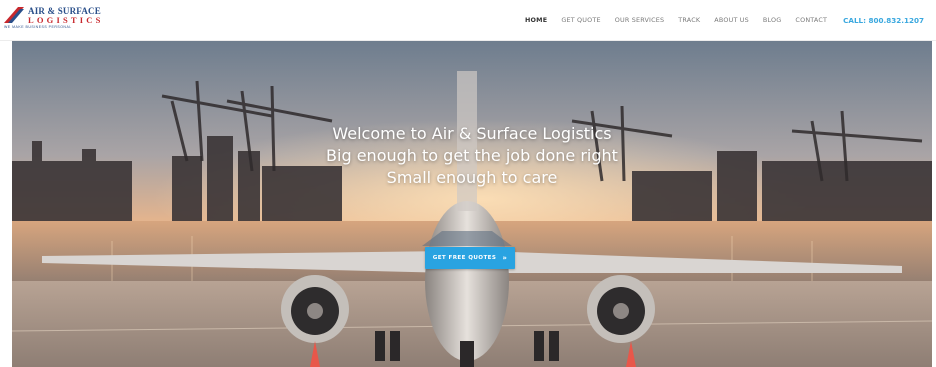 This screenshot has height=367, width=936. What do you see at coordinates (38, 27) in the screenshot?
I see `logo-tagline: WE MAKE BUSINESS PERSONAL` at bounding box center [38, 27].